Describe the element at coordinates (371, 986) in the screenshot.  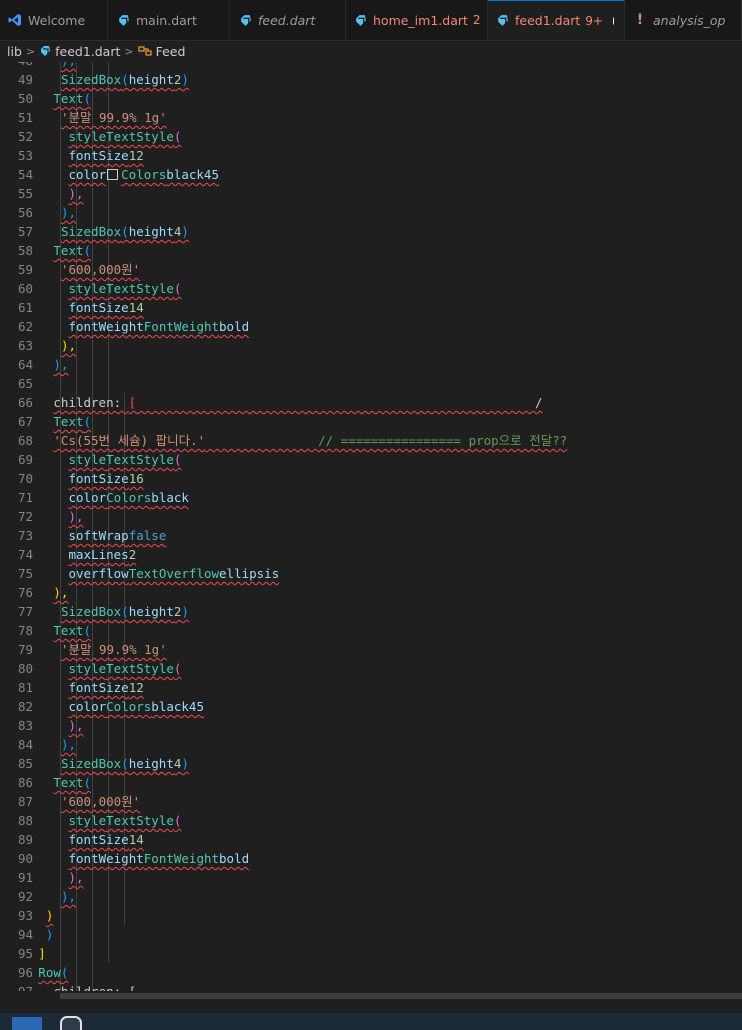
I see `code-line: 97 children: [` at that location.